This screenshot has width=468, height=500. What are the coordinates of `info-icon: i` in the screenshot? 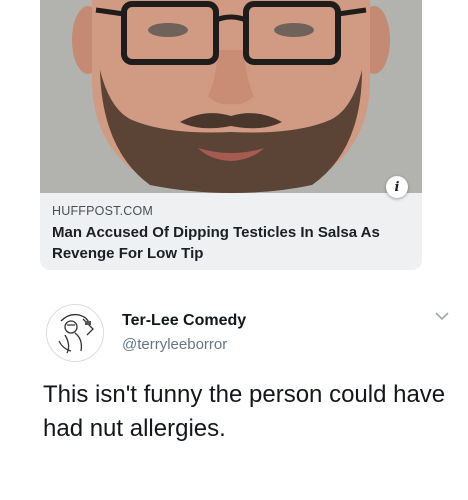 It's located at (397, 187).